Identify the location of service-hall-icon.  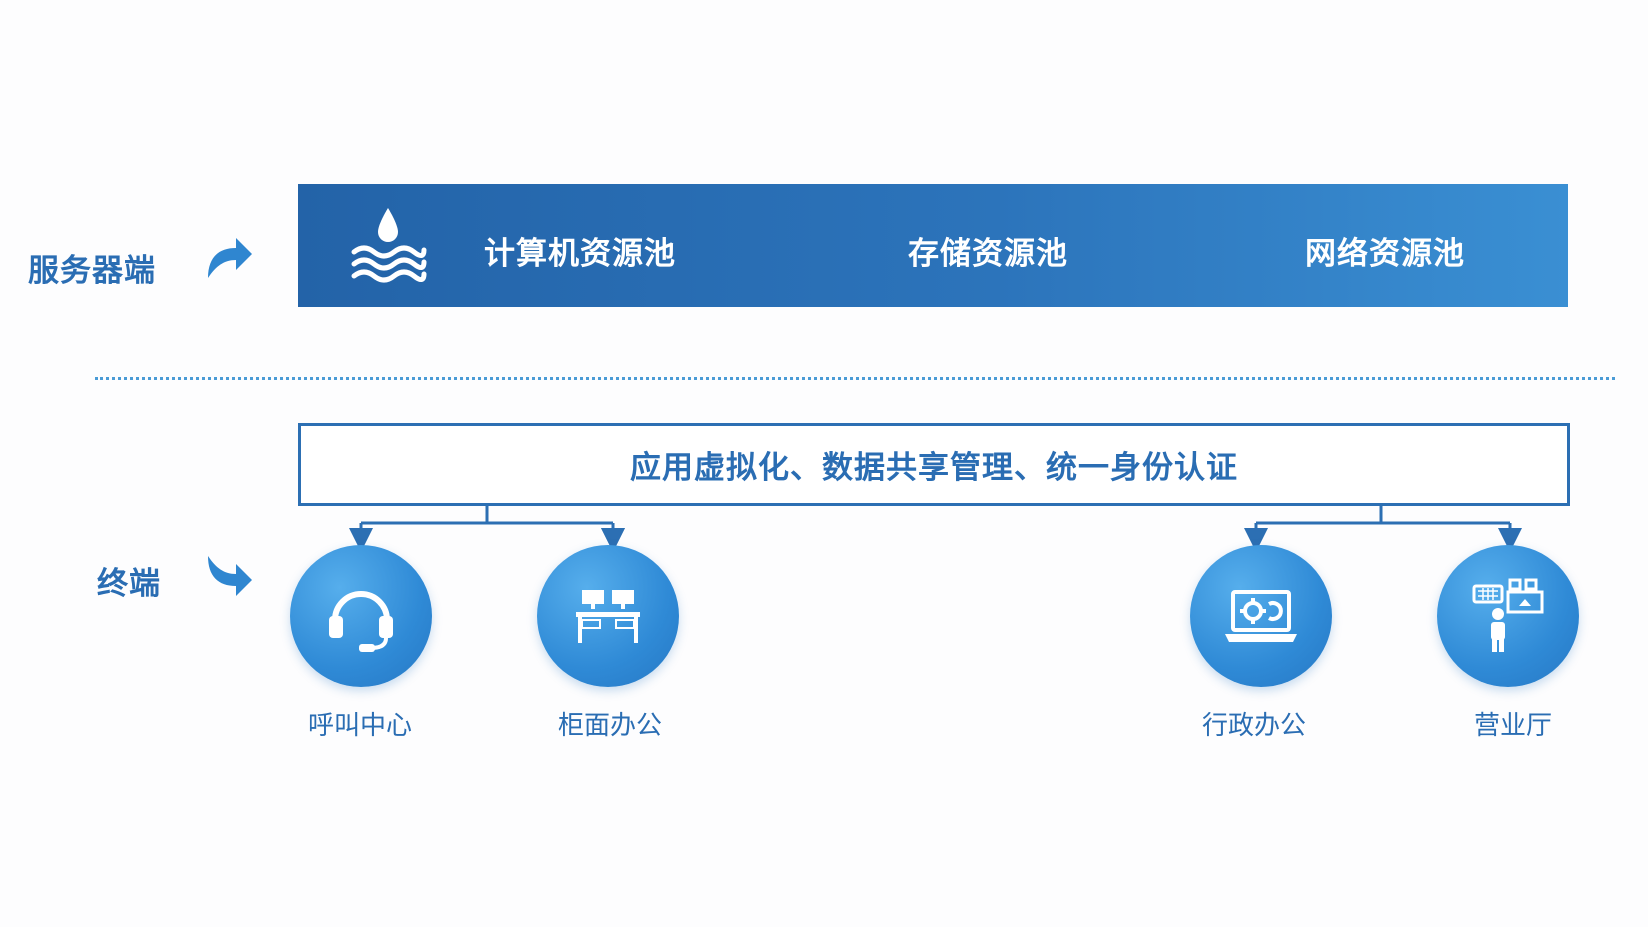
(1508, 615).